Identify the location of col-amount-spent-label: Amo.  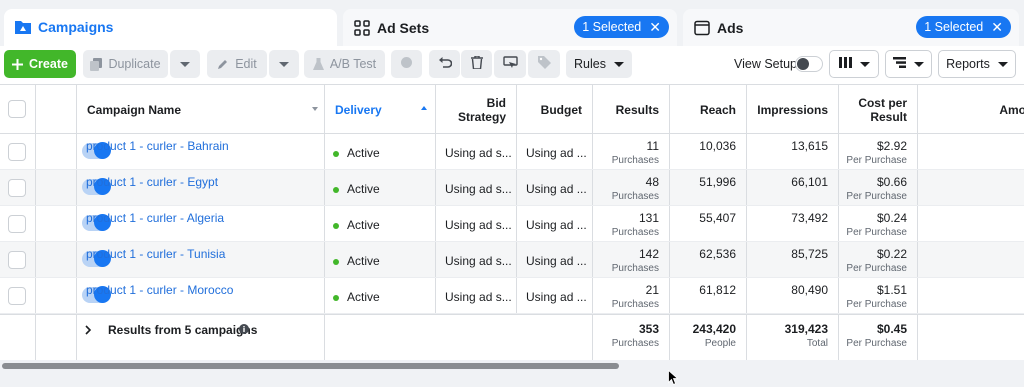
(1011, 109).